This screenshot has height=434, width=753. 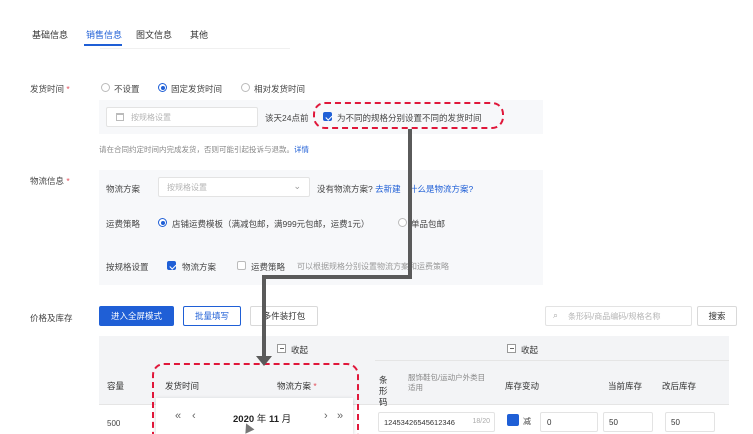 What do you see at coordinates (529, 350) in the screenshot?
I see `collapse-group-2-label: 收起` at bounding box center [529, 350].